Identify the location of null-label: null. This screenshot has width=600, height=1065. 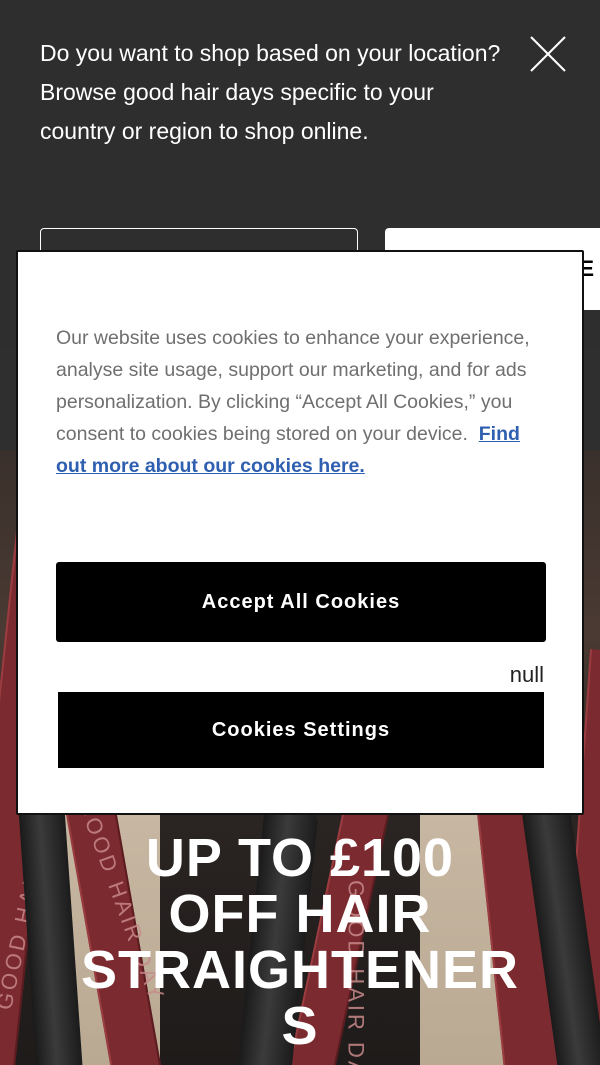
(526, 674).